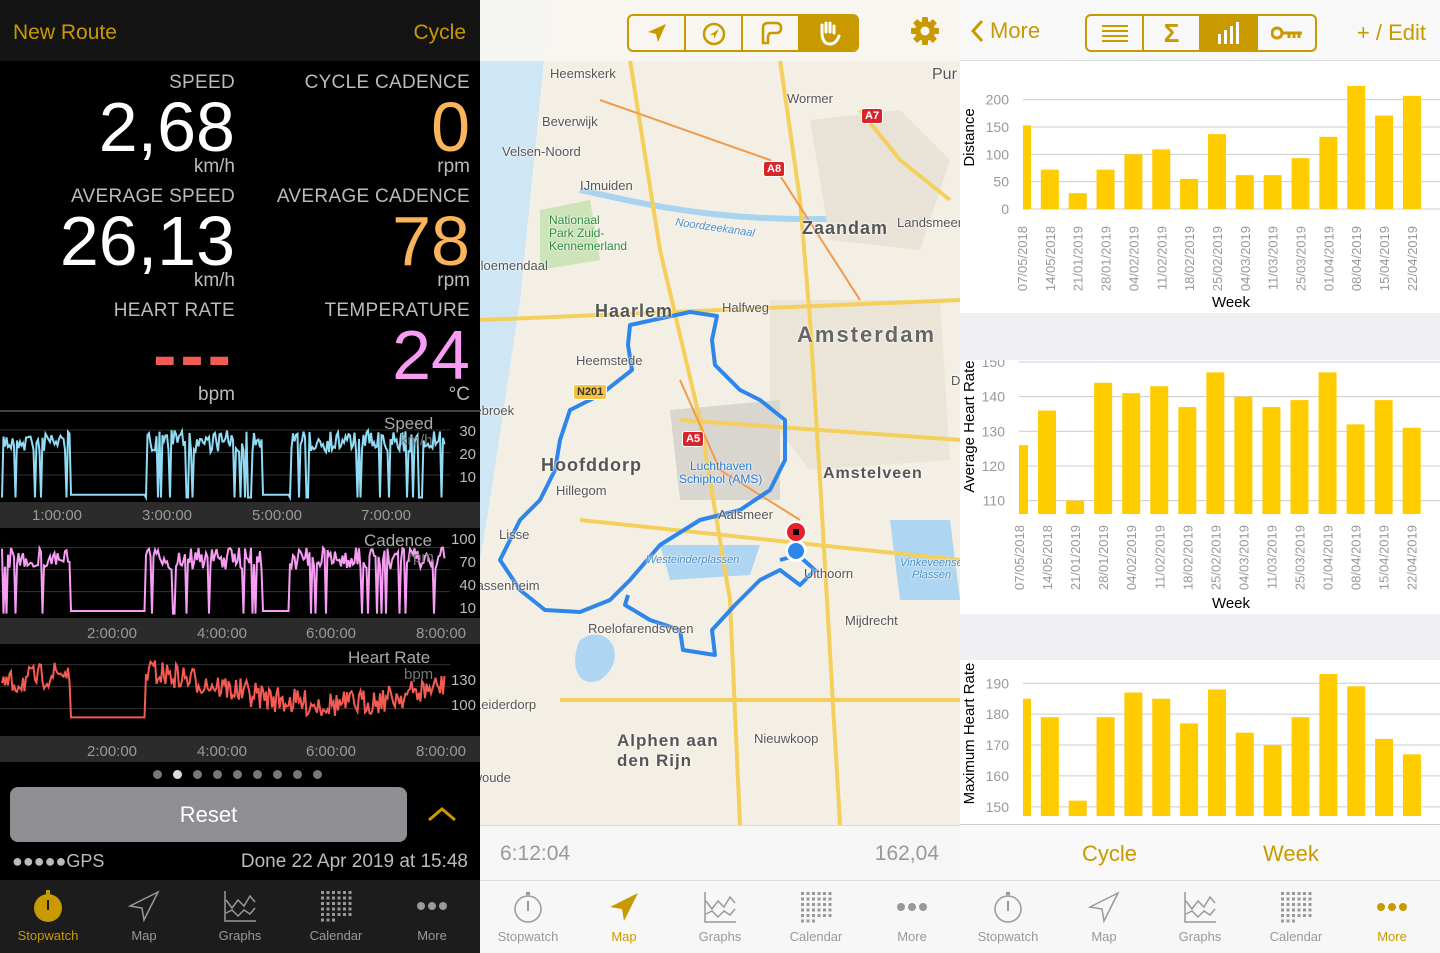  What do you see at coordinates (331, 633) in the screenshot?
I see `x-tick: 6:00:00` at bounding box center [331, 633].